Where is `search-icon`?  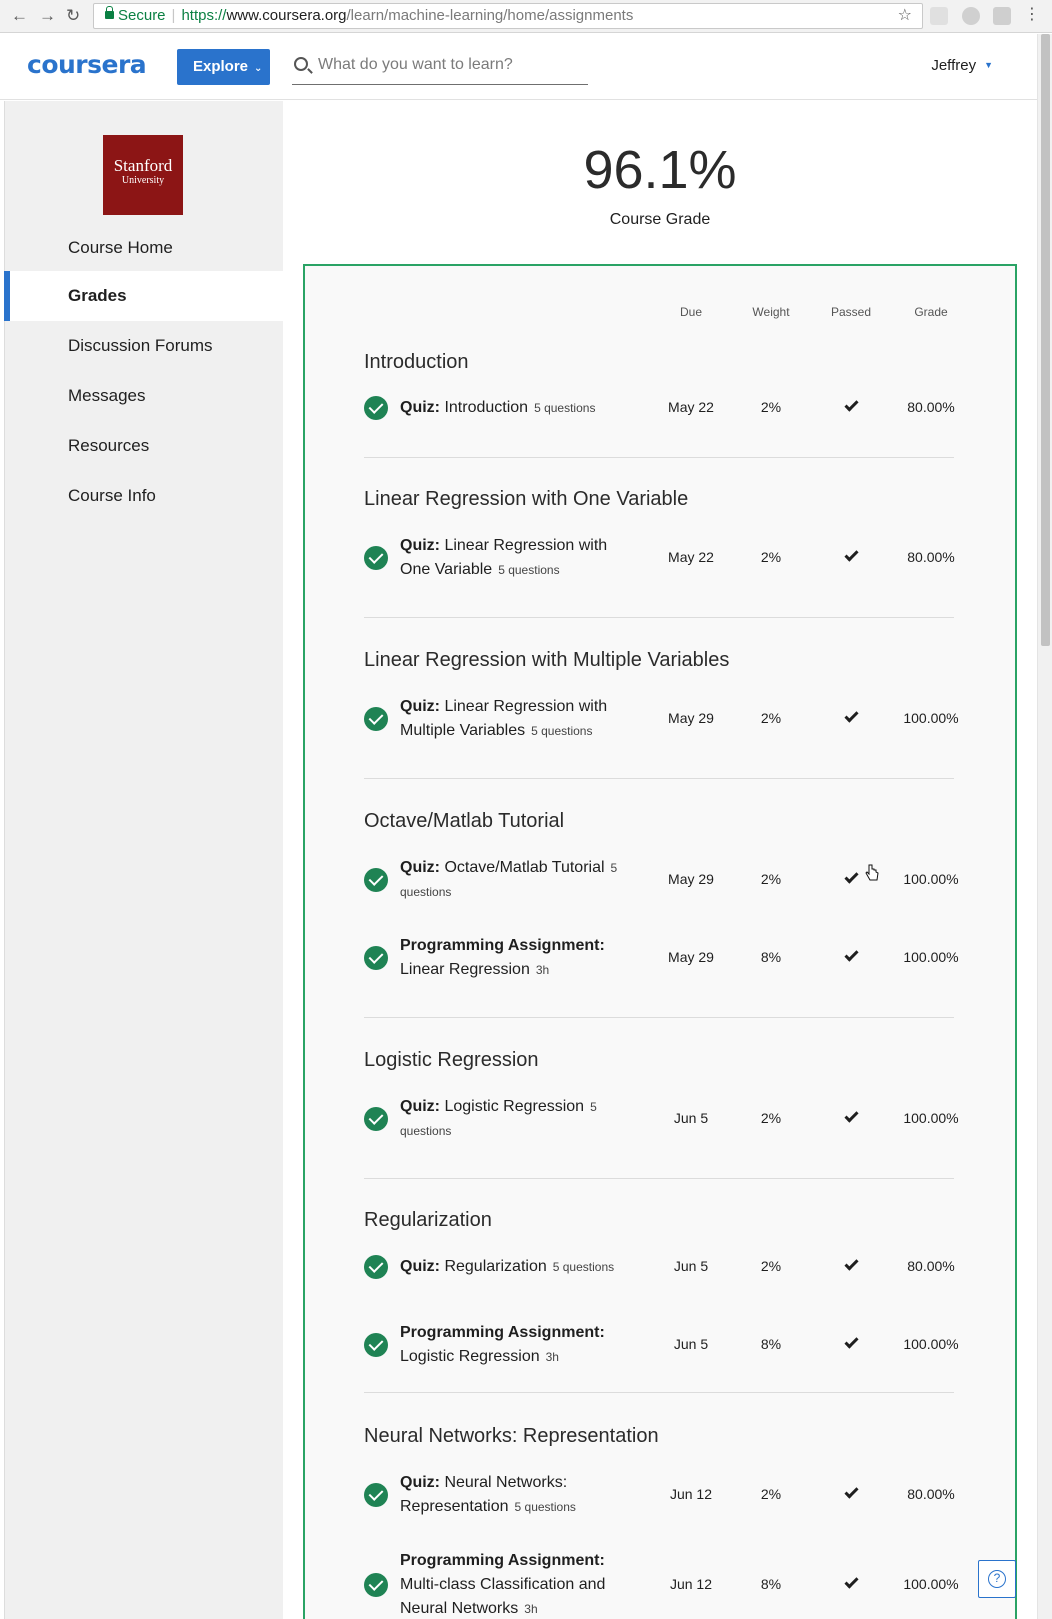
search-icon is located at coordinates (301, 64).